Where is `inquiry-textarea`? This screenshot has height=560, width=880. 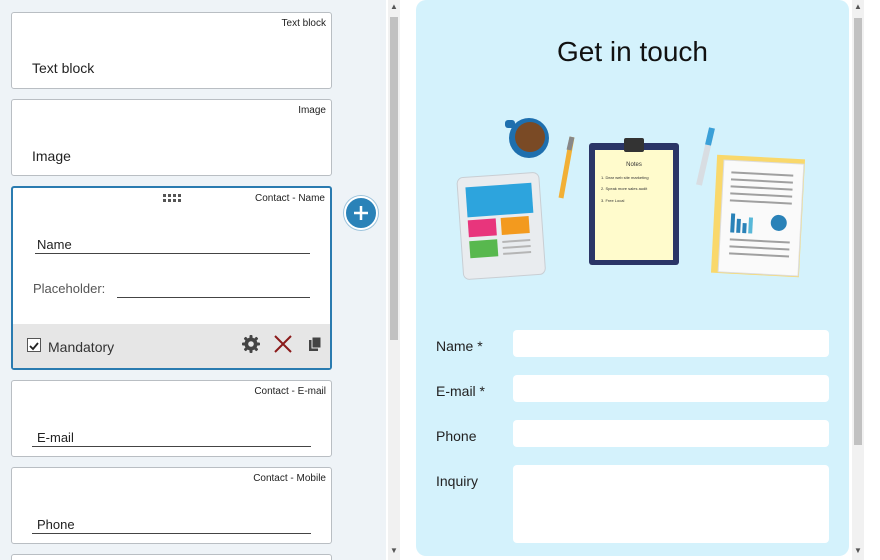
inquiry-textarea is located at coordinates (671, 504).